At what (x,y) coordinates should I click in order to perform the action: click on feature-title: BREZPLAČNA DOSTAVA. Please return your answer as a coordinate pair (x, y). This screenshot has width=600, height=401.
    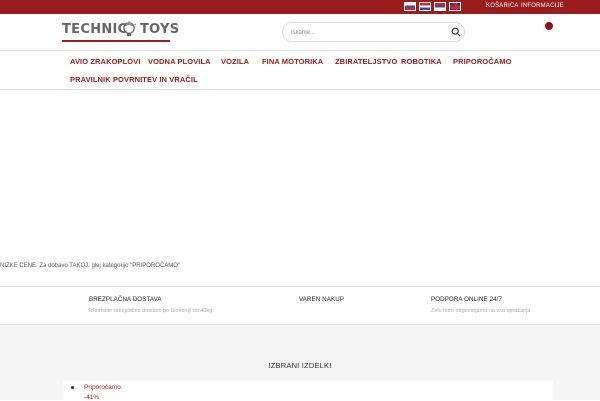
    Looking at the image, I should click on (125, 299).